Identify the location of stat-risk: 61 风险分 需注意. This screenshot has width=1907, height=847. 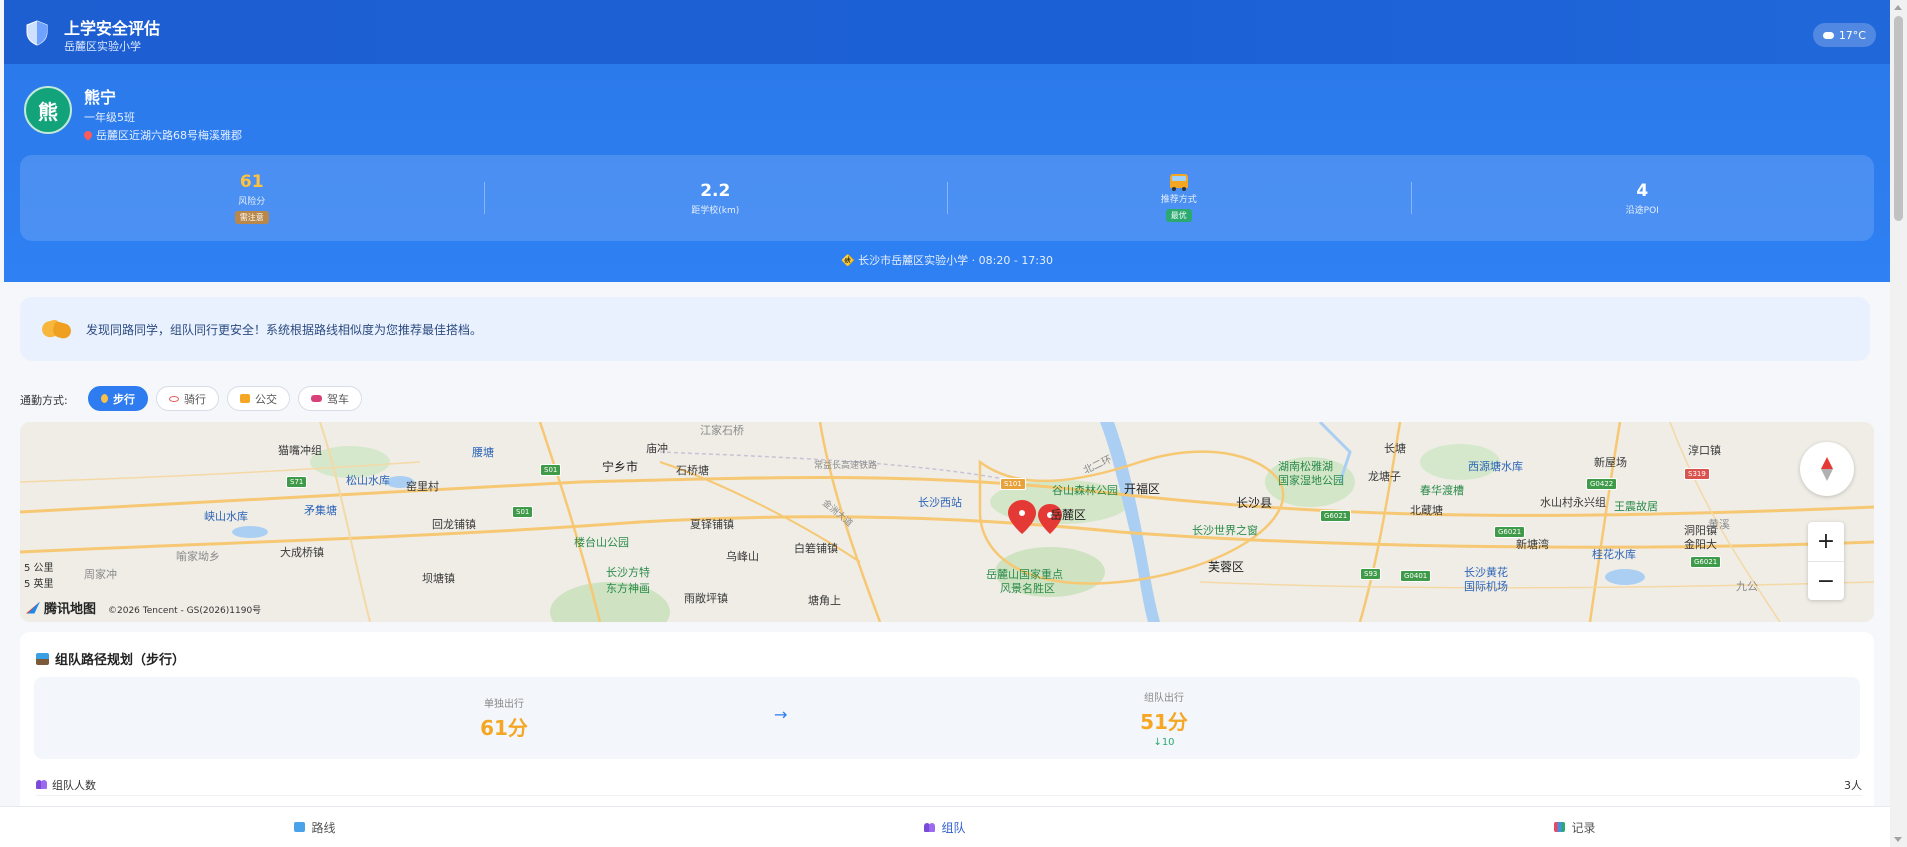
(252, 198).